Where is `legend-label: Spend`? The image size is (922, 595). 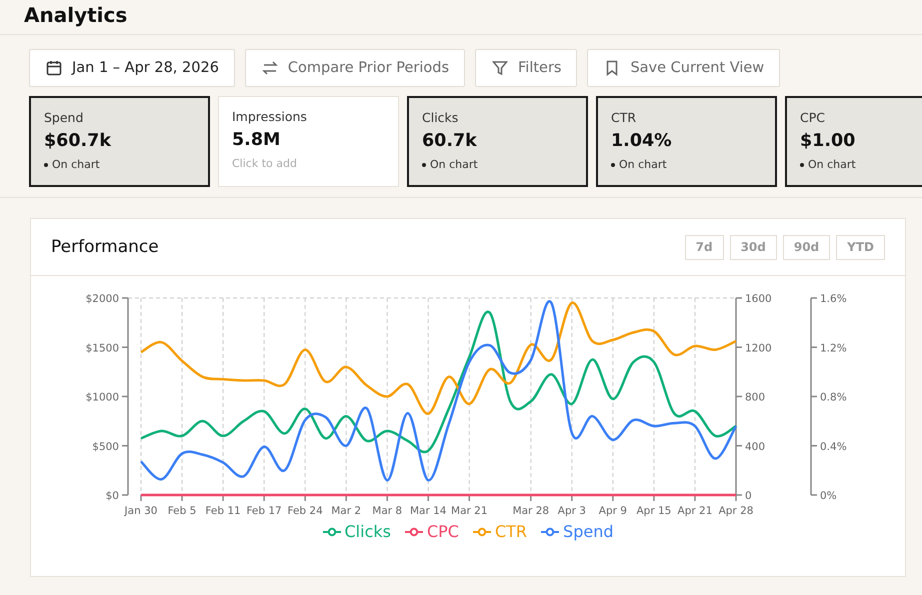 legend-label: Spend is located at coordinates (588, 531).